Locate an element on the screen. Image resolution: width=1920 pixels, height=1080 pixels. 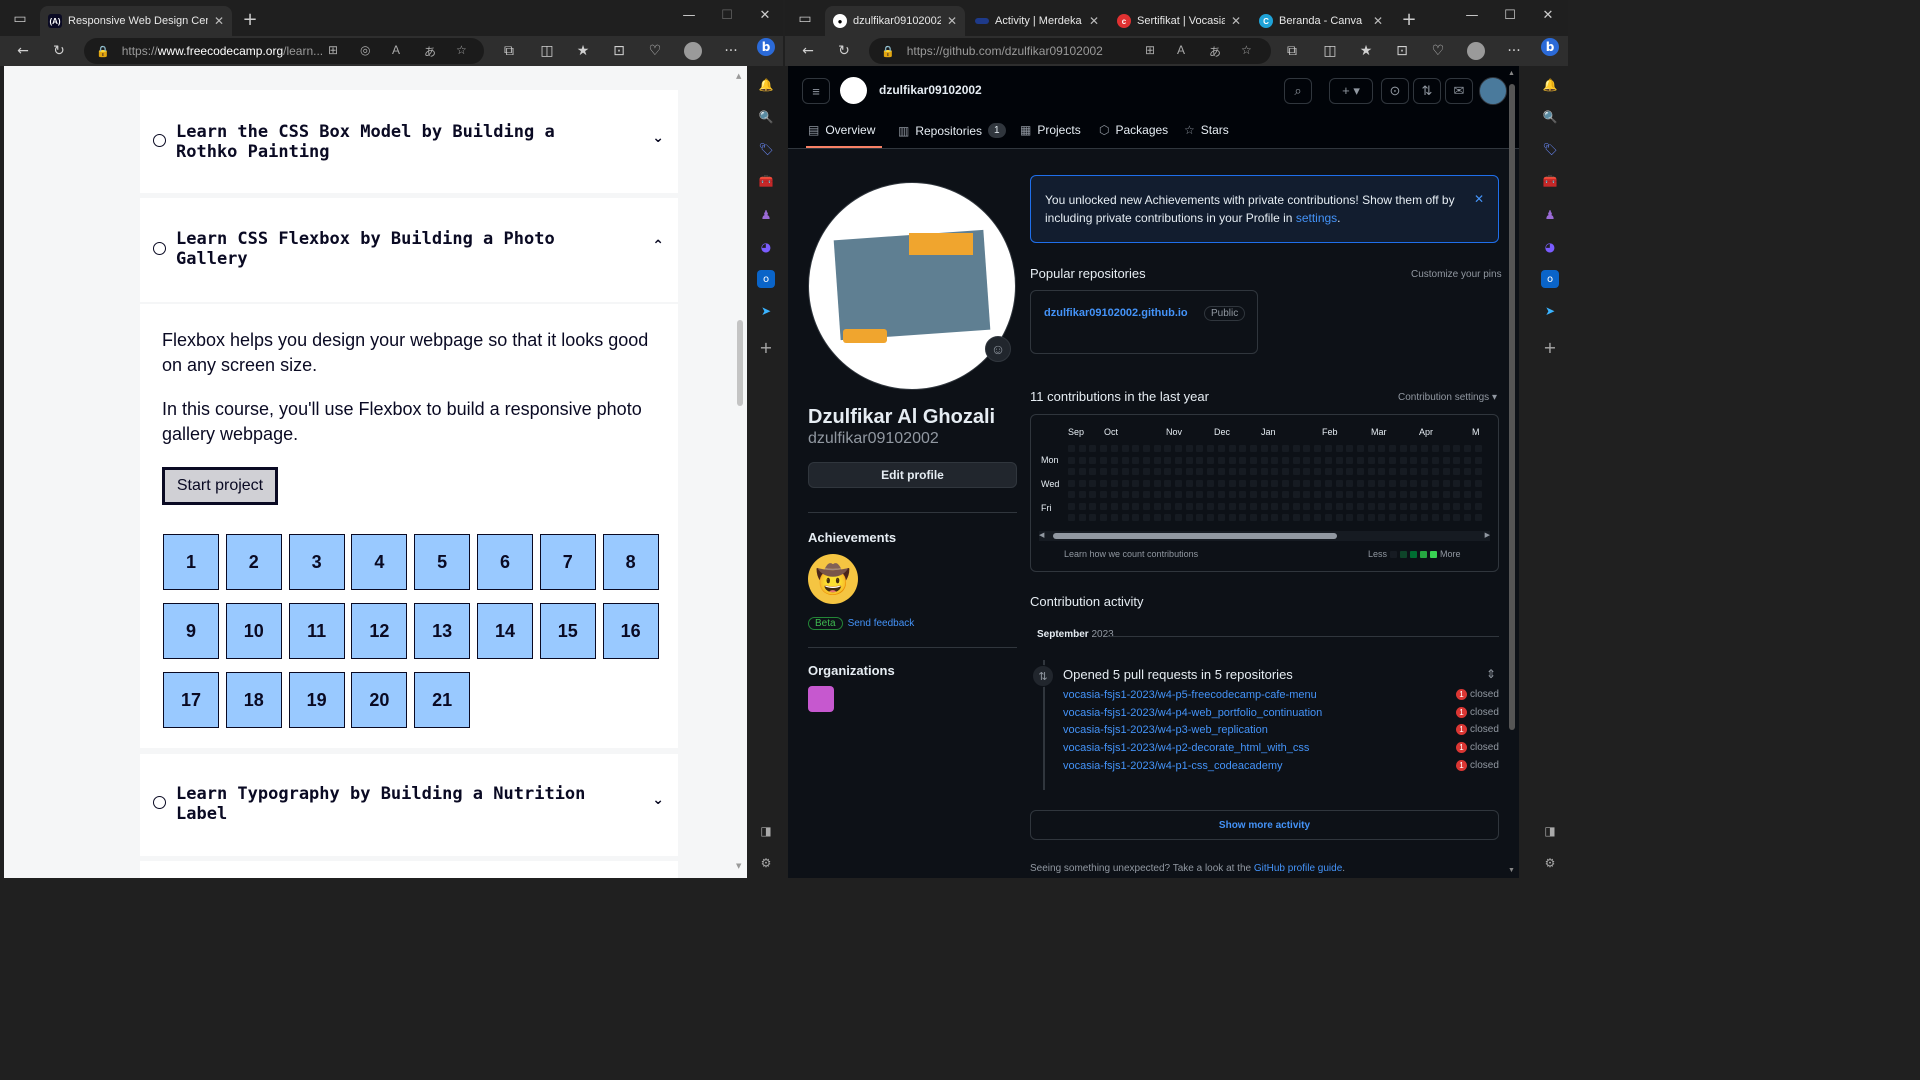
read-aloud-icon: A is located at coordinates (1181, 50).